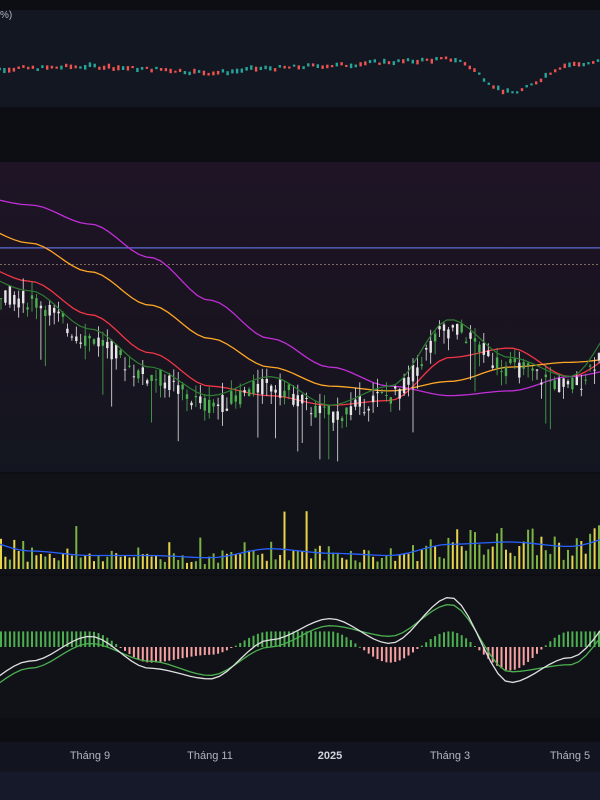 The height and width of the screenshot is (800, 600). Describe the element at coordinates (300, 757) in the screenshot. I see `time-axis: Tháng 9 Tháng 11 2025 Tháng 3 Tháng 5` at that location.